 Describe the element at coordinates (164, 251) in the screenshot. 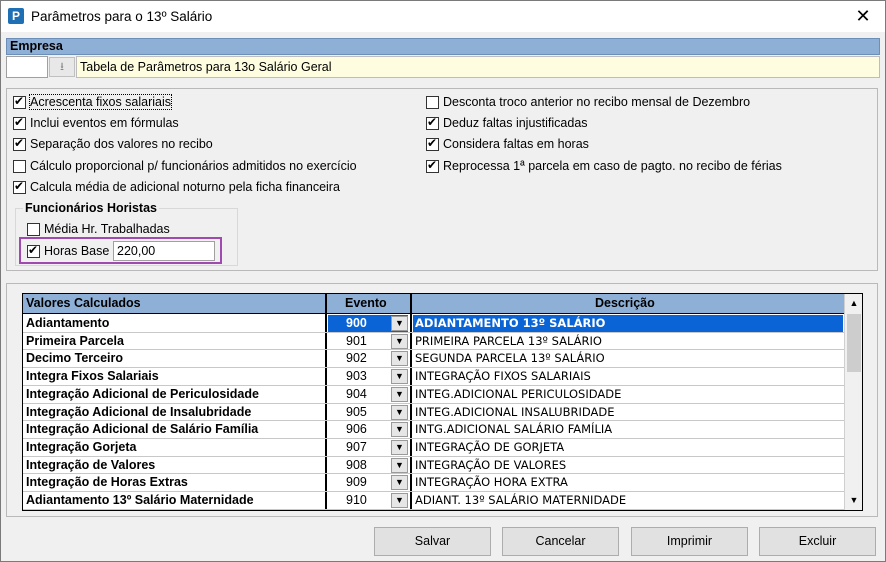

I see `horas-base-input: 220,00` at that location.